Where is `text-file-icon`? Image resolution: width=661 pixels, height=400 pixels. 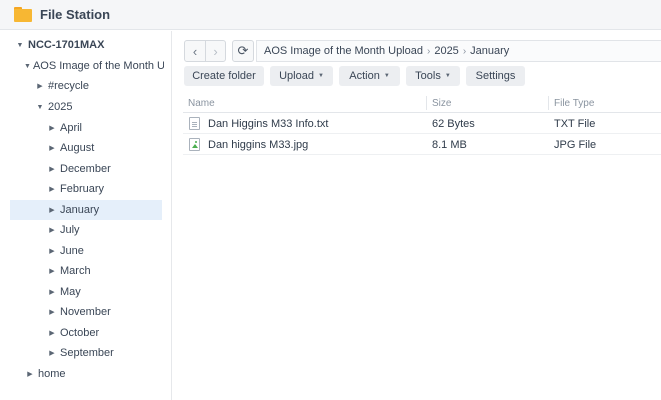
text-file-icon is located at coordinates (194, 123).